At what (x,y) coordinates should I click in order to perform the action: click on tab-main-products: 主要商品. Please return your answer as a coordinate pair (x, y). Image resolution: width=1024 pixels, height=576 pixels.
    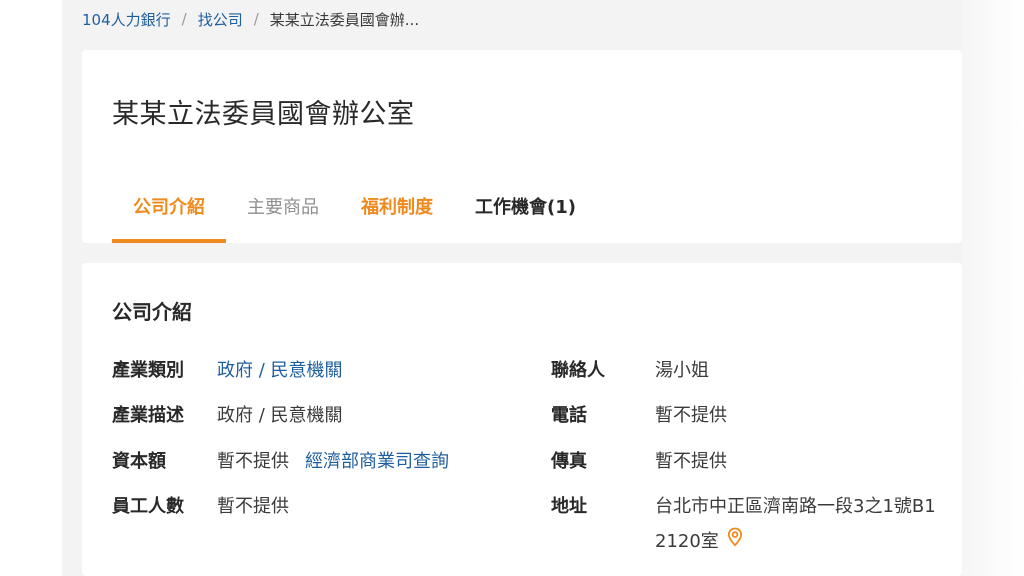
    Looking at the image, I should click on (283, 216).